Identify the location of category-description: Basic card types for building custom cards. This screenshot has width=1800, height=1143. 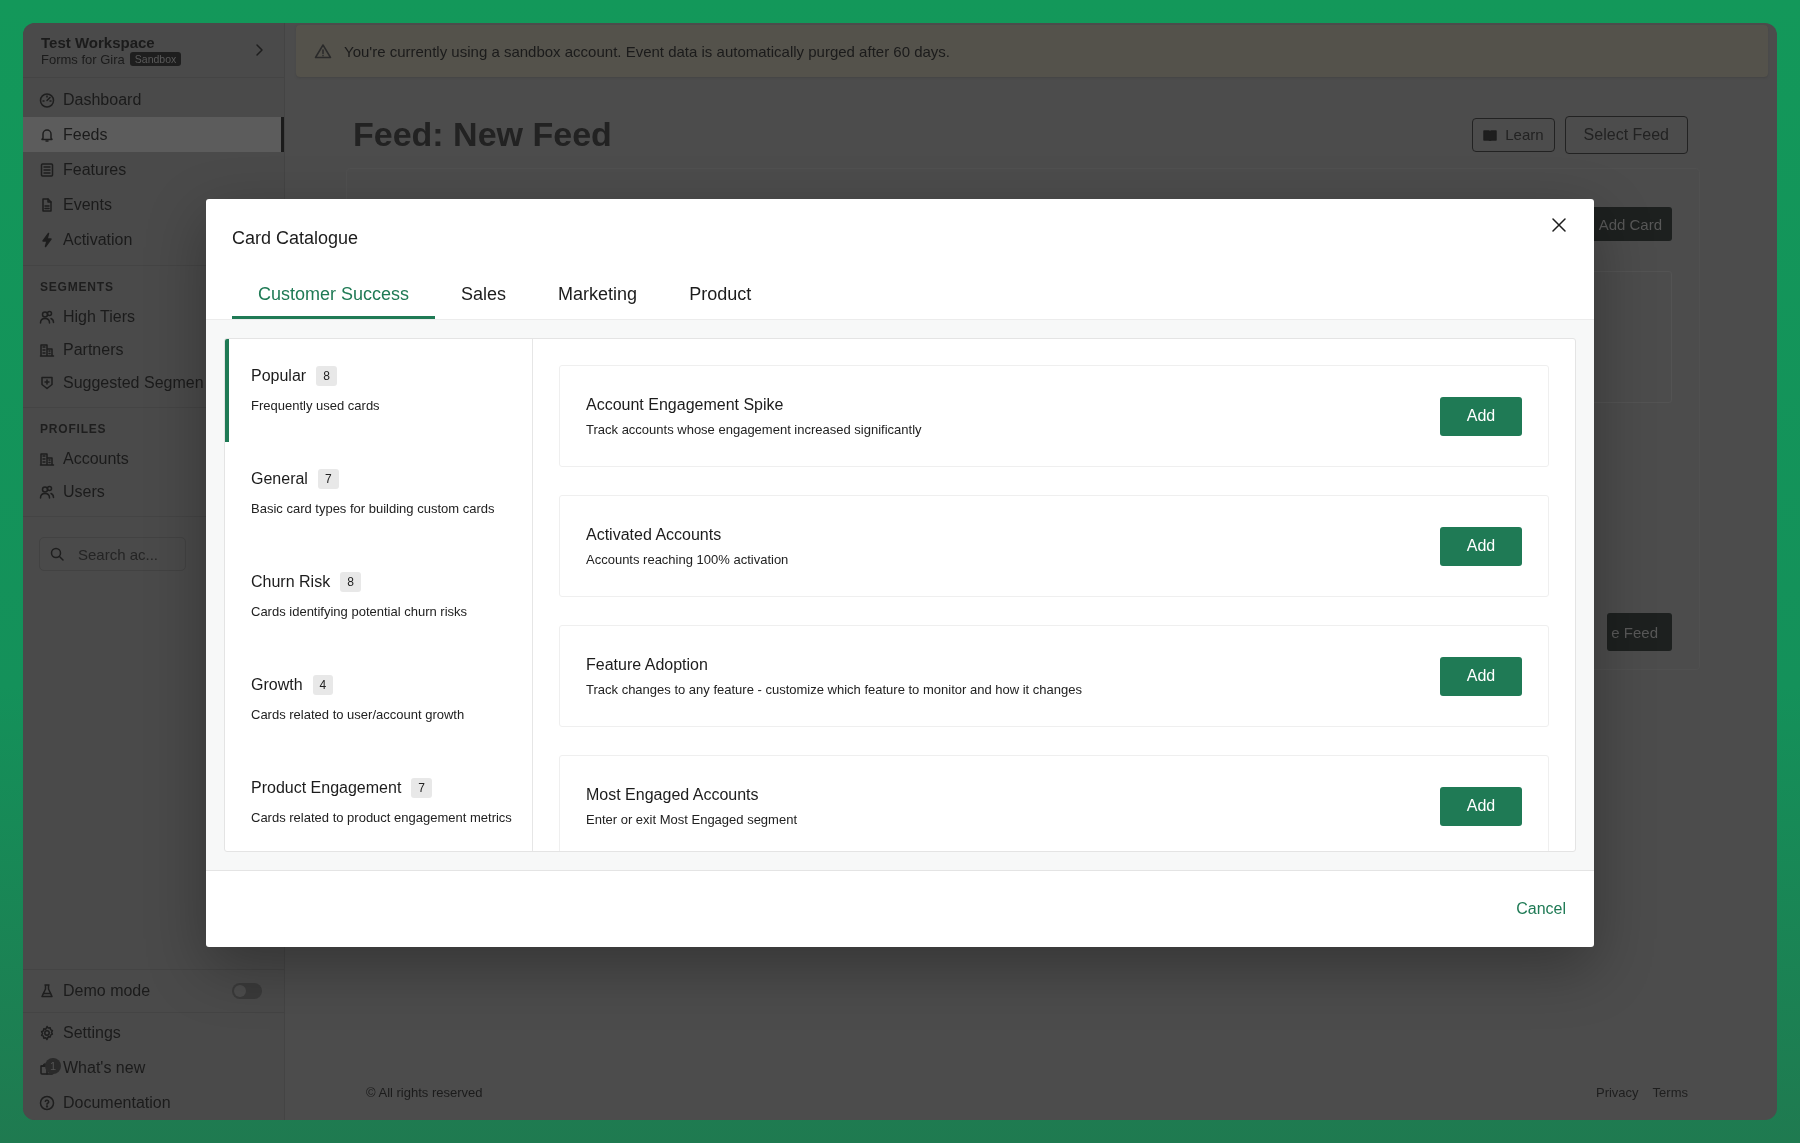
(373, 509).